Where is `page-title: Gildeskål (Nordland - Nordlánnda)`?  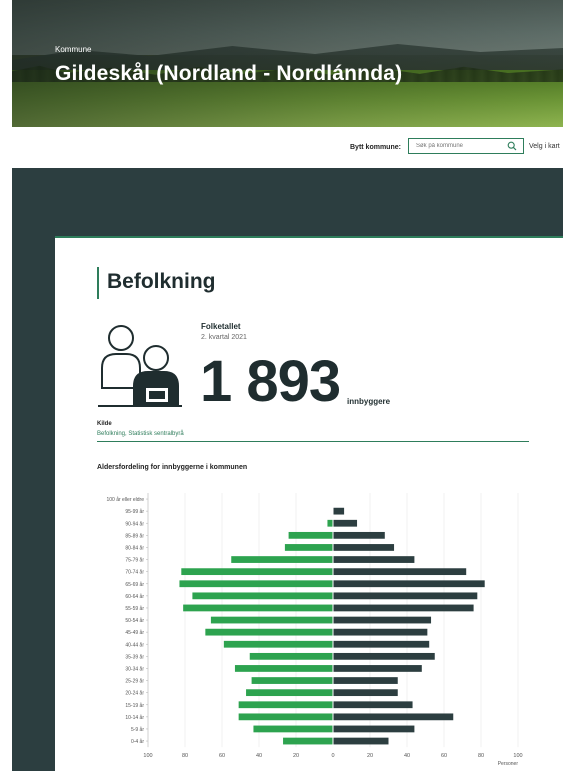
page-title: Gildeskål (Nordland - Nordlánnda) is located at coordinates (229, 73).